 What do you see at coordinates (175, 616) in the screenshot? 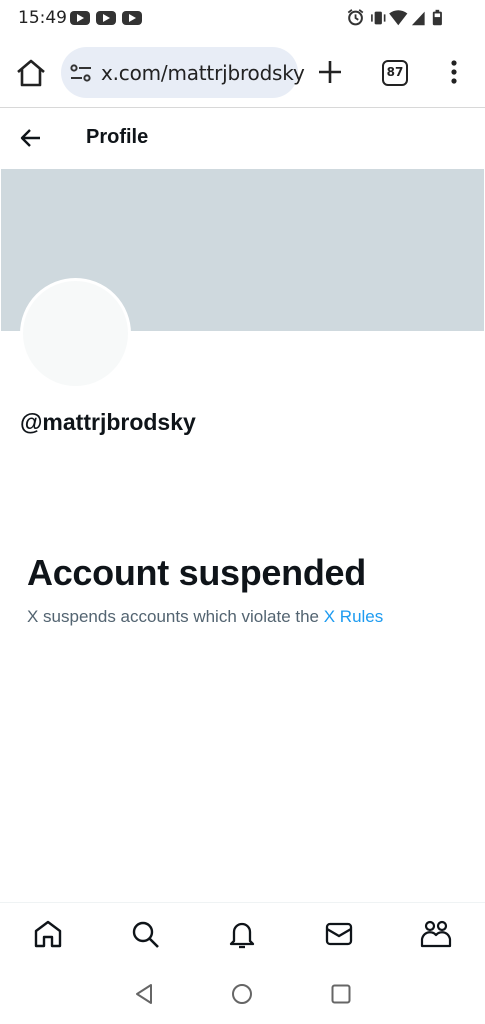
I see `suspension-description-text: X suspends accounts which violate the` at bounding box center [175, 616].